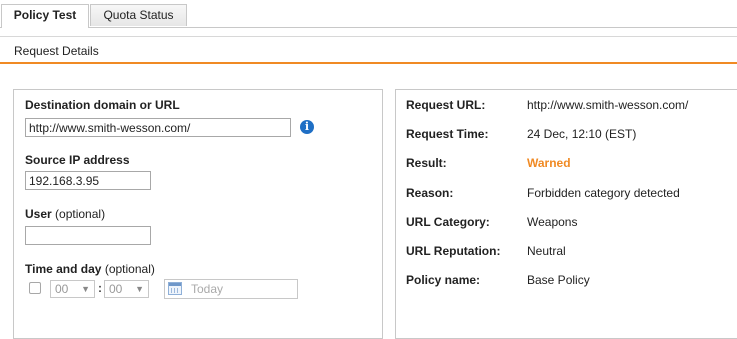  What do you see at coordinates (38, 214) in the screenshot?
I see `user-label-text: User` at bounding box center [38, 214].